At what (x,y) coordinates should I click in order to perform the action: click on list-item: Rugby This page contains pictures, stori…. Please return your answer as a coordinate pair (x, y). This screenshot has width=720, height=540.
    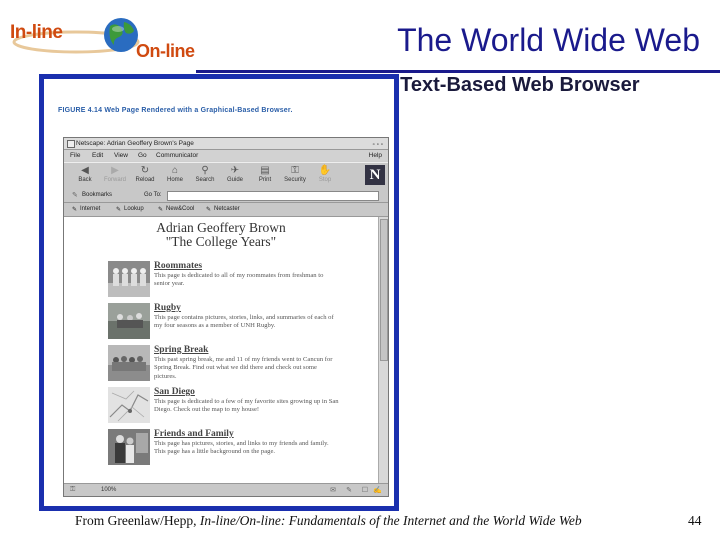
    Looking at the image, I should click on (223, 323).